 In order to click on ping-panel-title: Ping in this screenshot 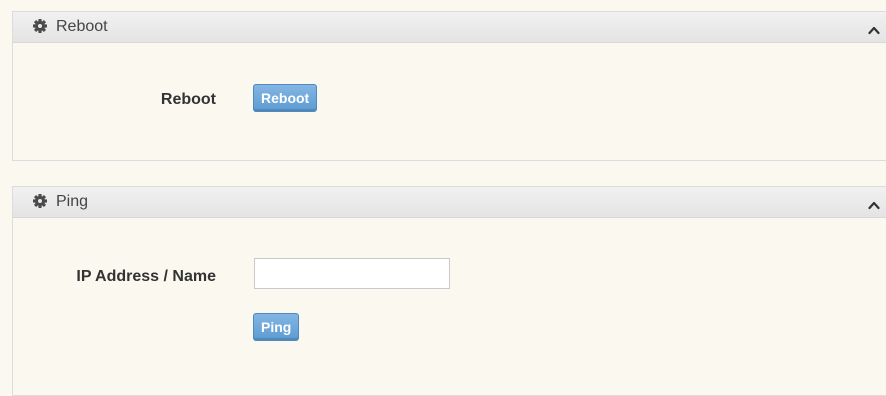, I will do `click(72, 201)`.